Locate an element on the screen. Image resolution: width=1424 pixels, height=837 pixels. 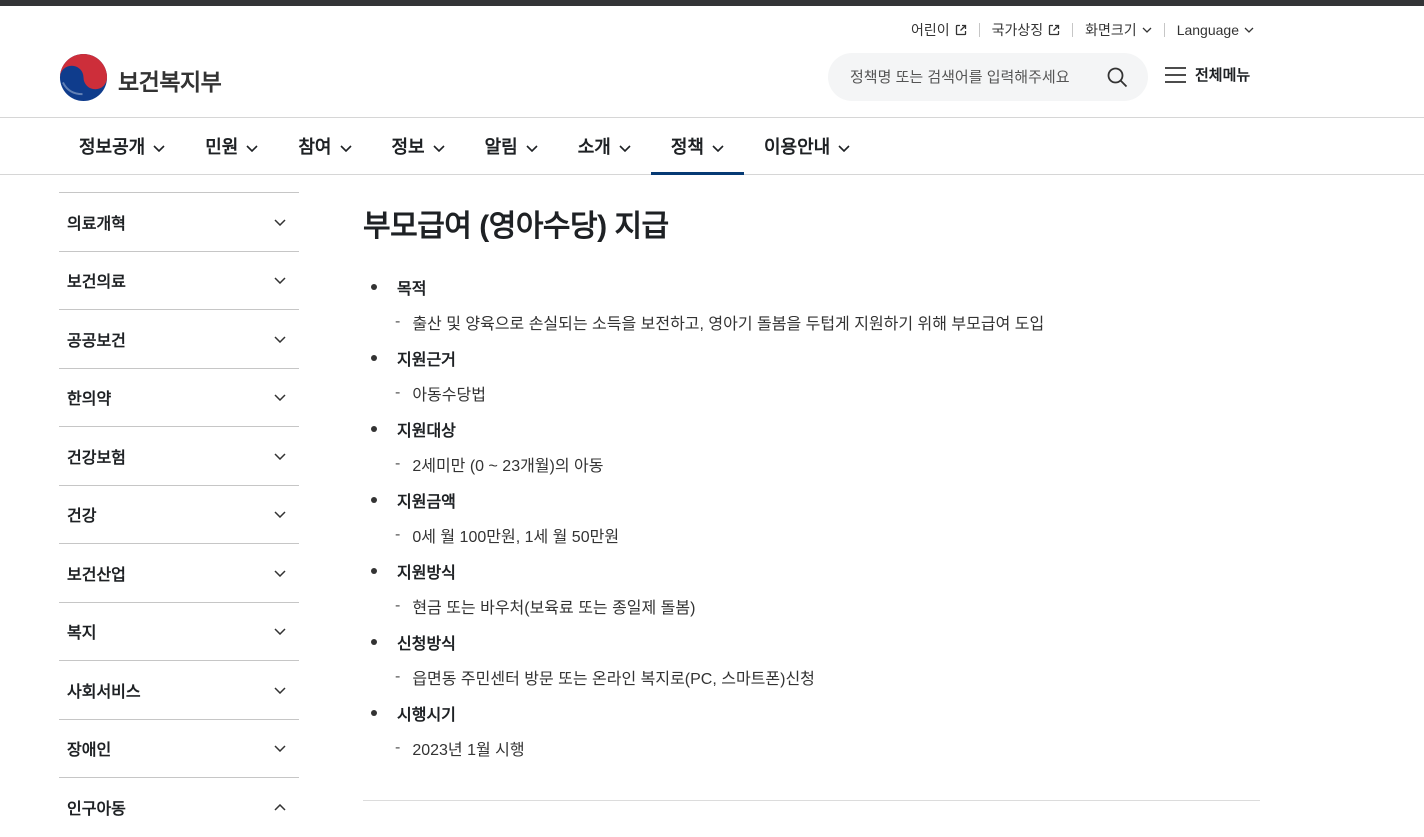
kids-link-label: 어린이 is located at coordinates (930, 30).